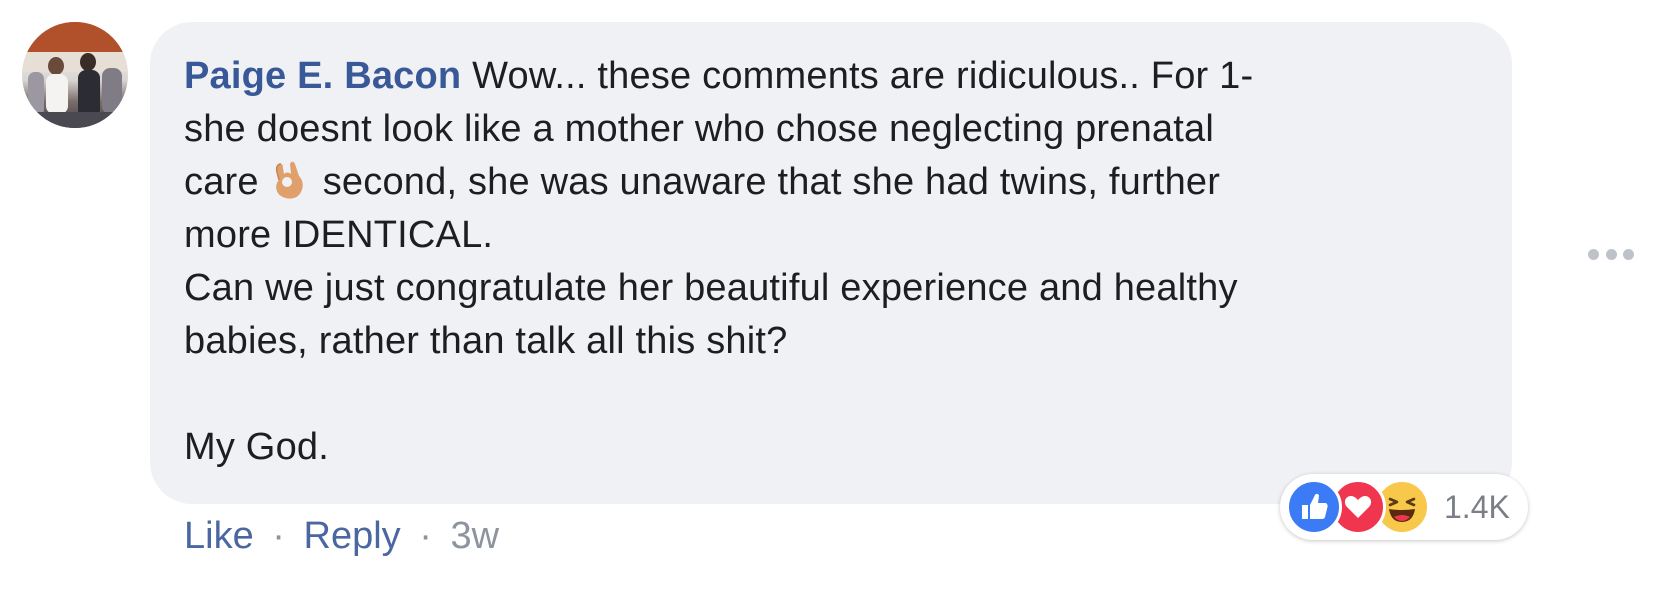  Describe the element at coordinates (256, 447) in the screenshot. I see `comment-text-line: My God.` at that location.